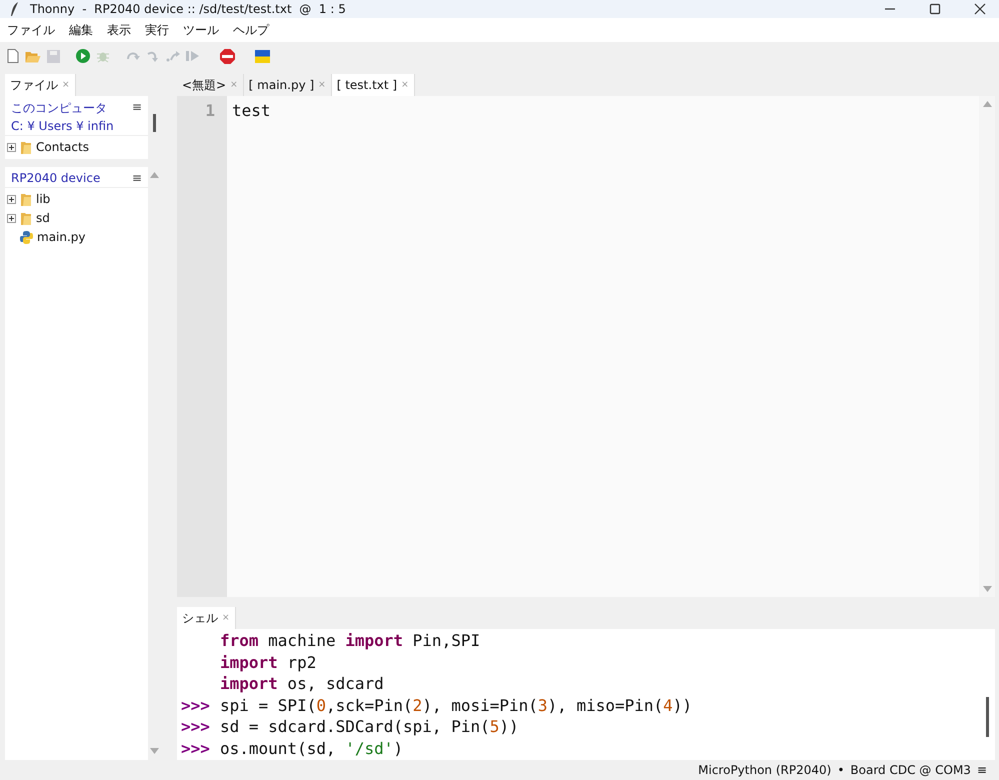 This screenshot has height=780, width=999. Describe the element at coordinates (13, 56) in the screenshot. I see `new-file-icon` at that location.